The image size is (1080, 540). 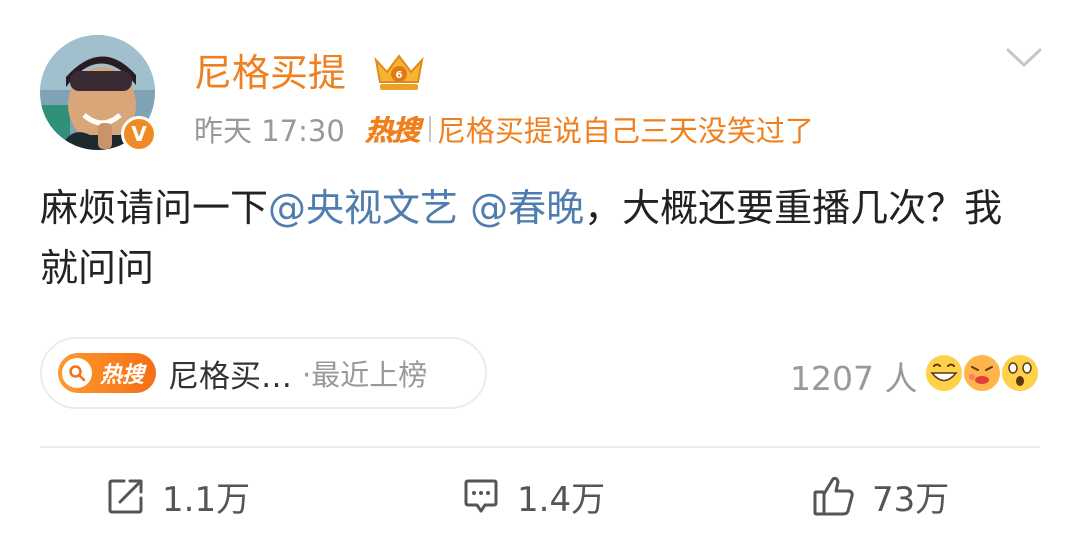 I want to click on repost-icon, so click(x=125, y=496).